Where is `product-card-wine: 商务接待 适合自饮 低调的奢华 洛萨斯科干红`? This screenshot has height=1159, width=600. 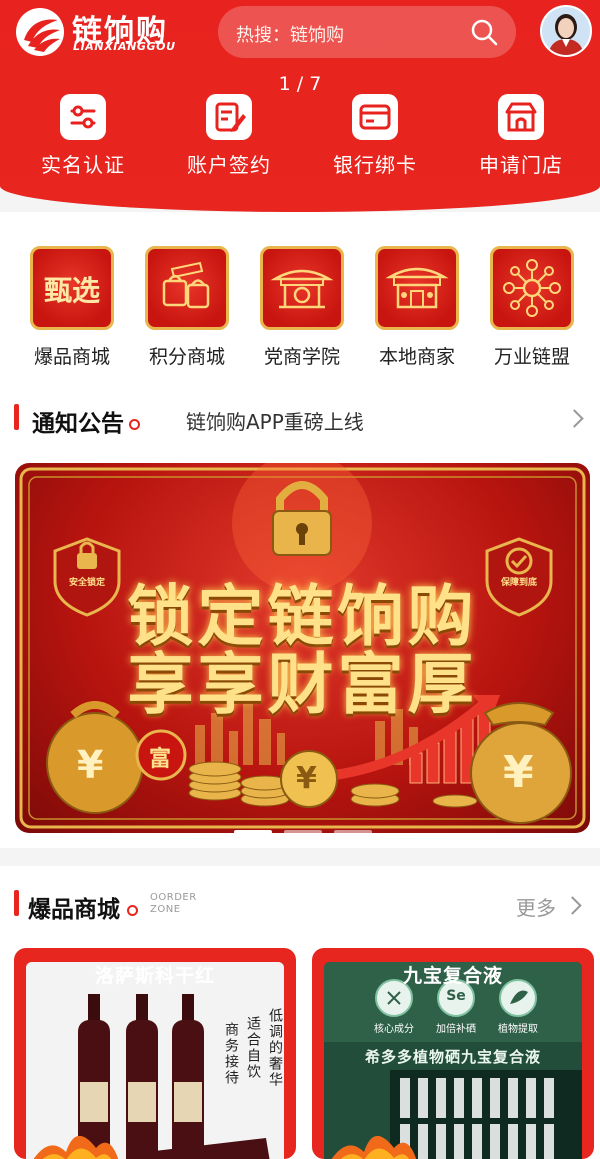 product-card-wine: 商务接待 适合自饮 低调的奢华 洛萨斯科干红 is located at coordinates (155, 1053).